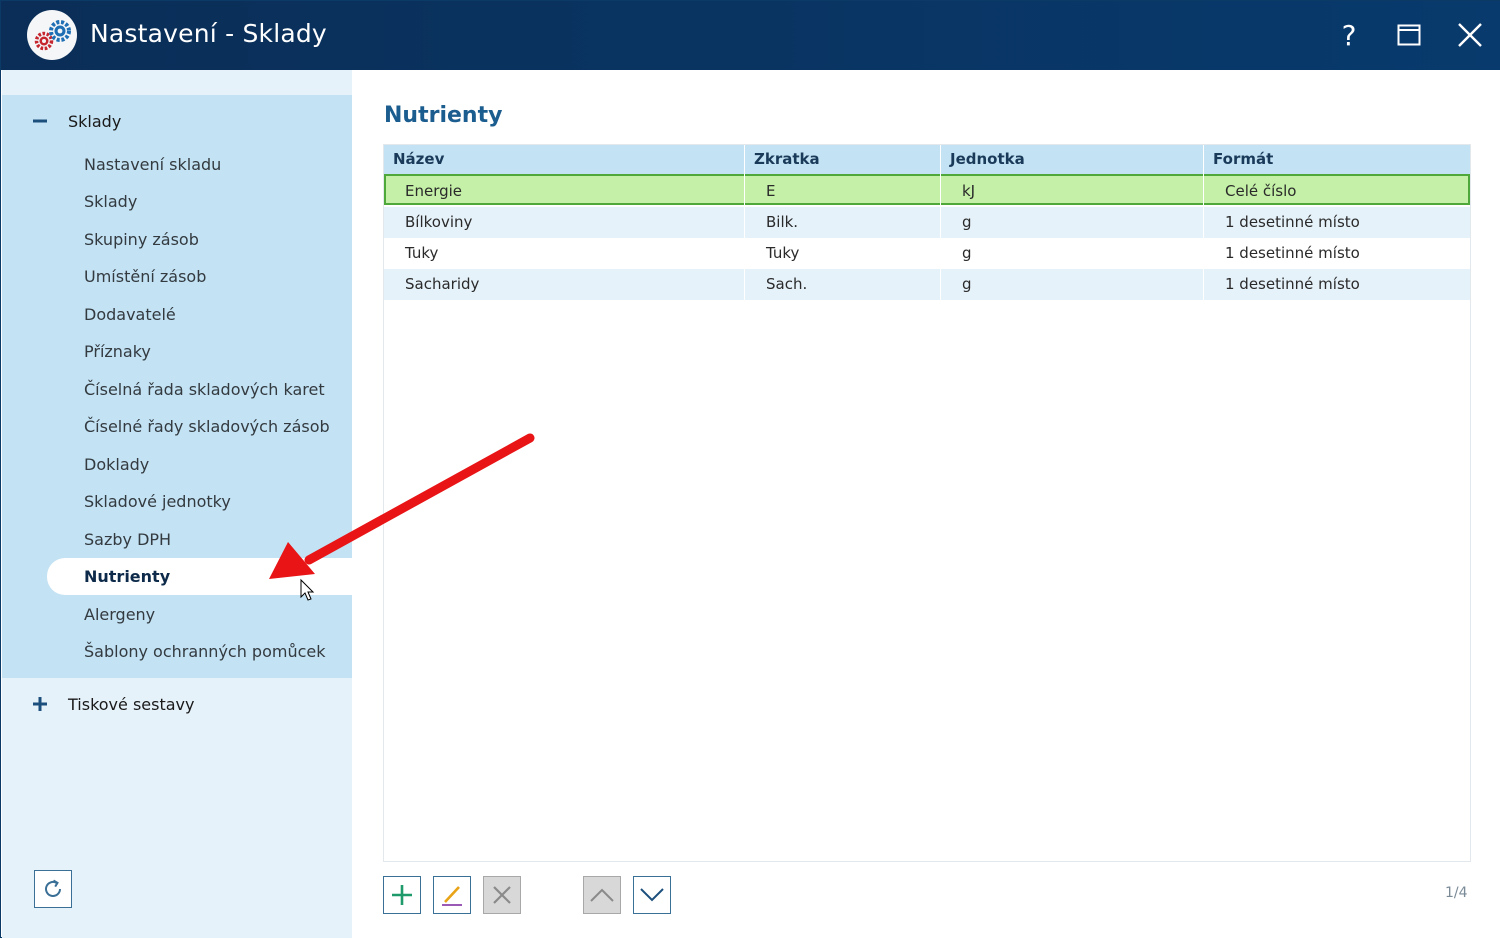 Image resolution: width=1500 pixels, height=939 pixels. I want to click on sidebar-item-dodavatele: Dodavatelé, so click(200, 314).